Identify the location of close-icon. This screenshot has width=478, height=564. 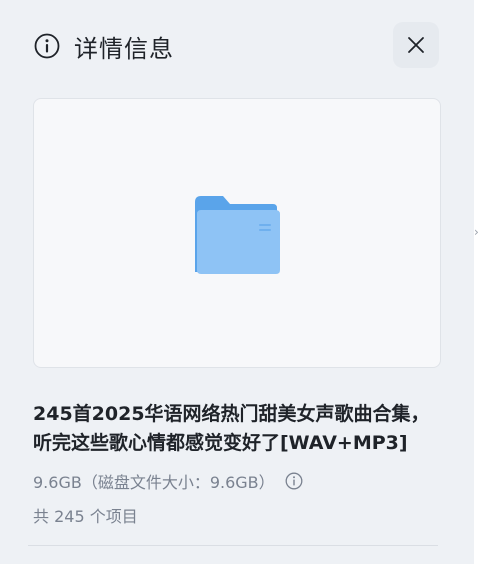
(416, 45).